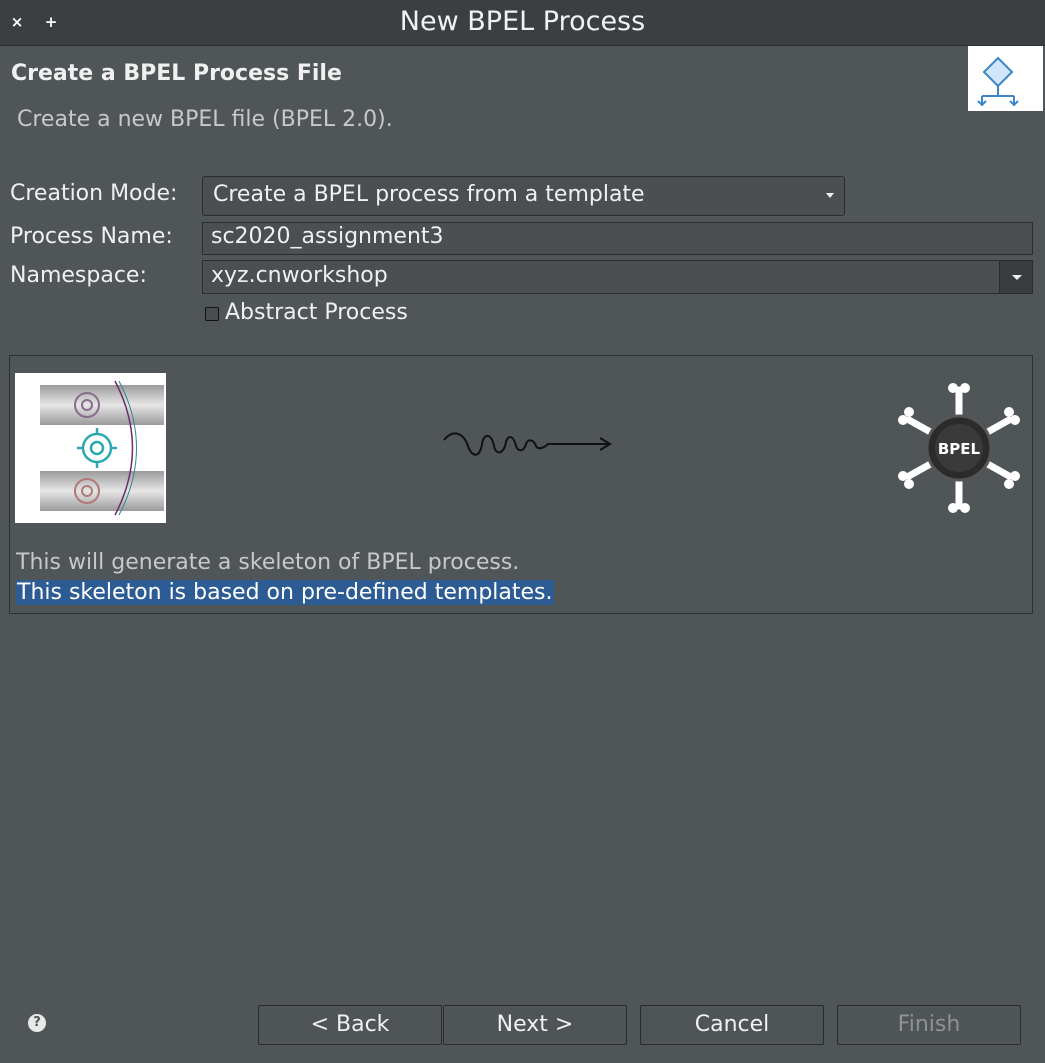 Image resolution: width=1045 pixels, height=1063 pixels. I want to click on creation-mode-select: Create a BPEL process from a template, so click(523, 196).